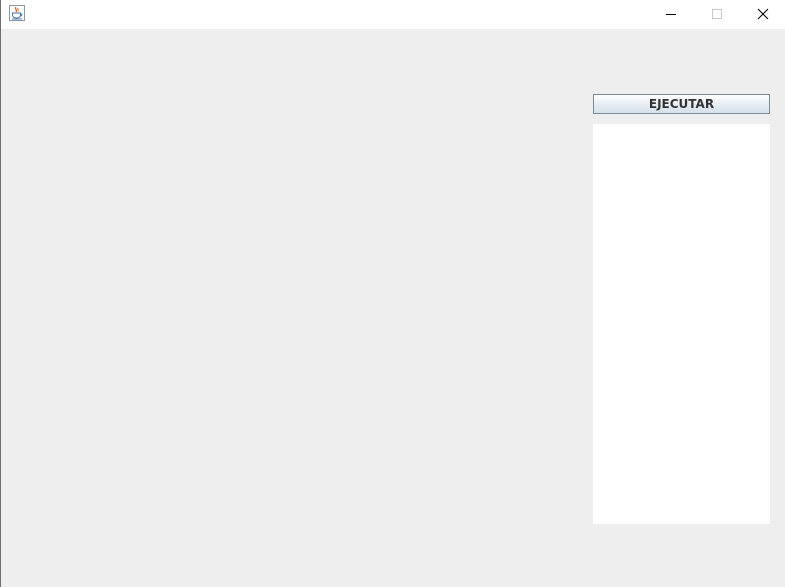  I want to click on maximize-icon, so click(717, 14).